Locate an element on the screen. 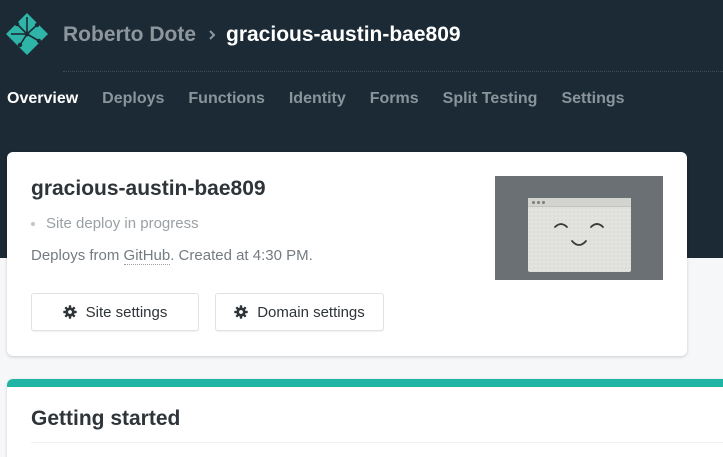 This screenshot has width=723, height=457. browser-titlebar is located at coordinates (579, 202).